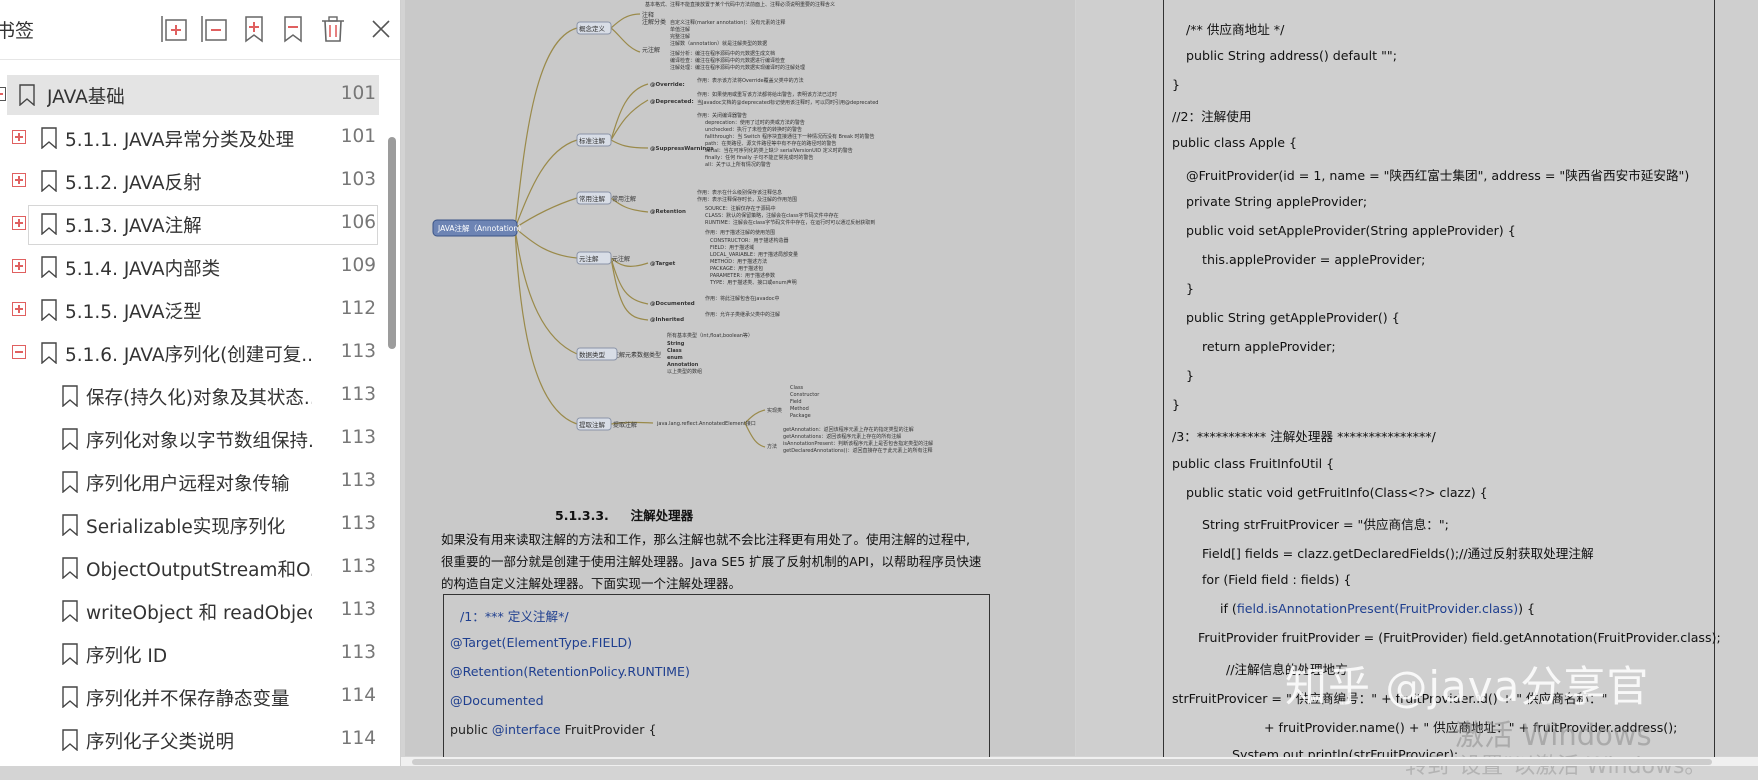 This screenshot has width=1758, height=780. I want to click on svg-text: Class, so click(674, 351).